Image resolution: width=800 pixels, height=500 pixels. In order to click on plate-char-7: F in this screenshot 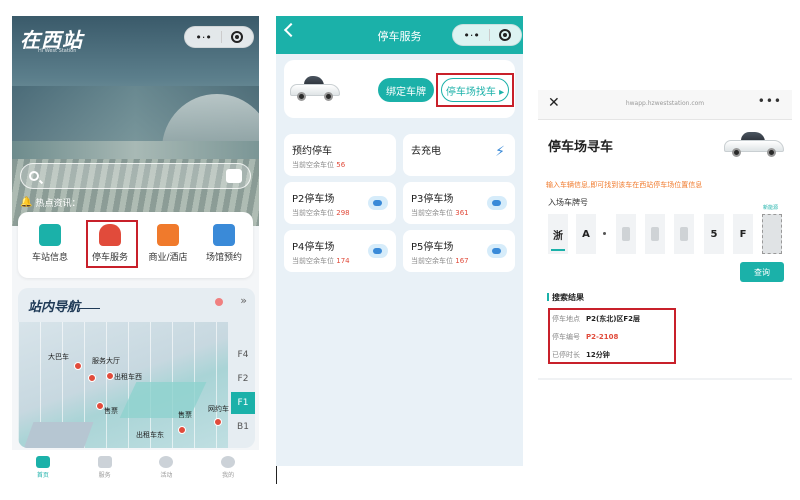, I will do `click(743, 234)`.